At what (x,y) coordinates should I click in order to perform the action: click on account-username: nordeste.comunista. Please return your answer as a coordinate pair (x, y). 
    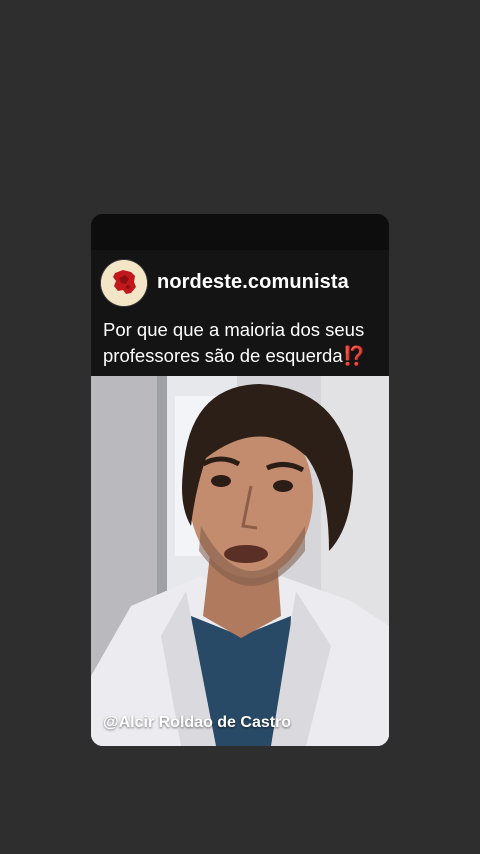
    Looking at the image, I should click on (253, 282).